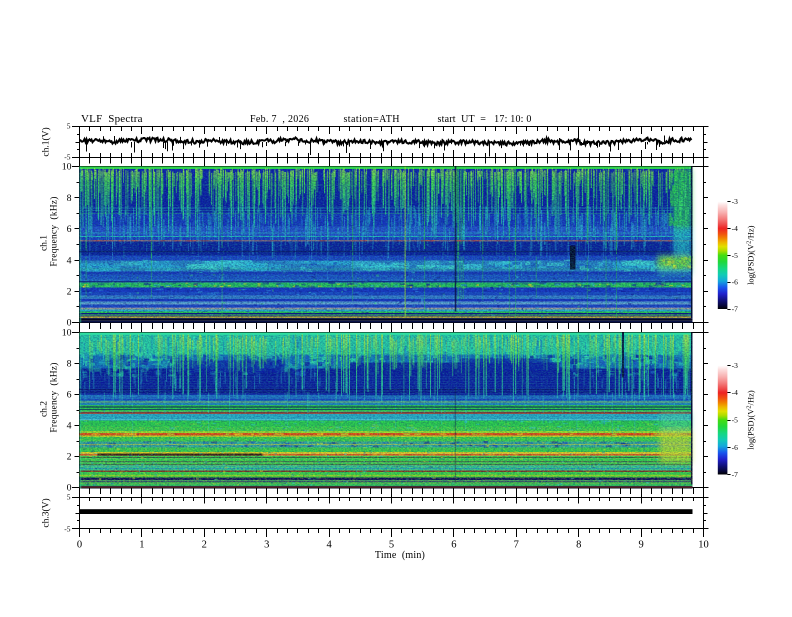 The height and width of the screenshot is (617, 792). Describe the element at coordinates (46, 141) in the screenshot. I see `svg-text: ch.1(V)` at that location.